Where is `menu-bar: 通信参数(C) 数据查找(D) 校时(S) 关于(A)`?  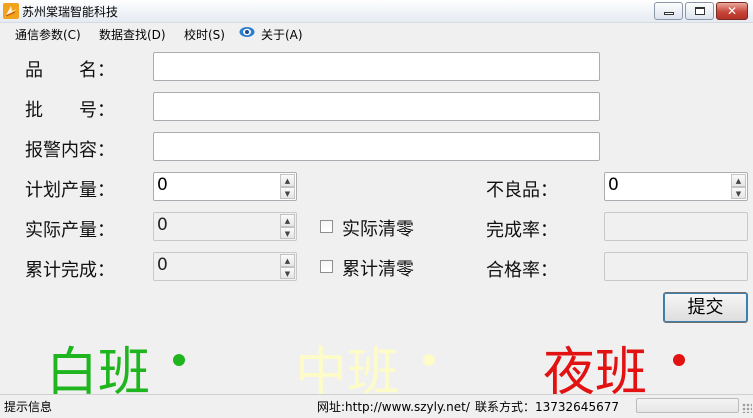 menu-bar: 通信参数(C) 数据查找(D) 校时(S) 关于(A) is located at coordinates (376, 34).